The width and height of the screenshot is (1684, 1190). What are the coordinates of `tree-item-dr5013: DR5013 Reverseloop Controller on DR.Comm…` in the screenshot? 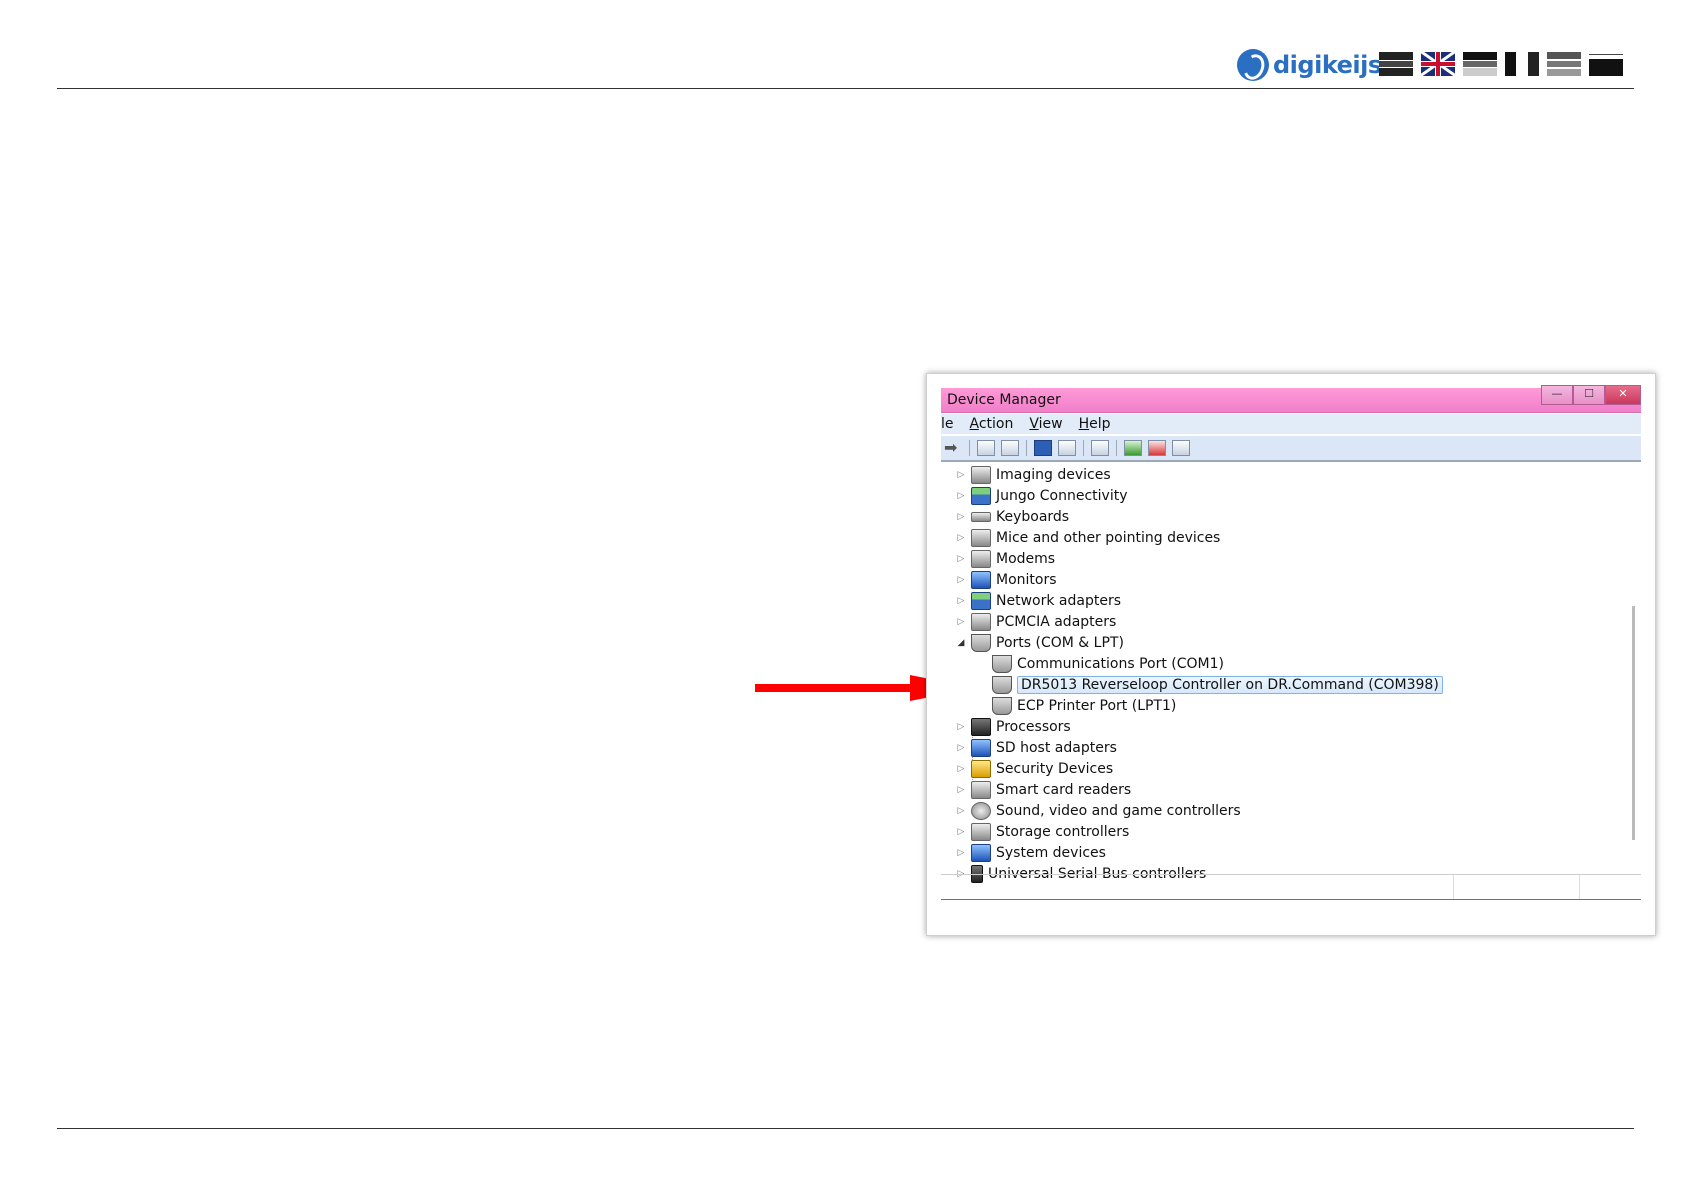 It's located at (1217, 685).